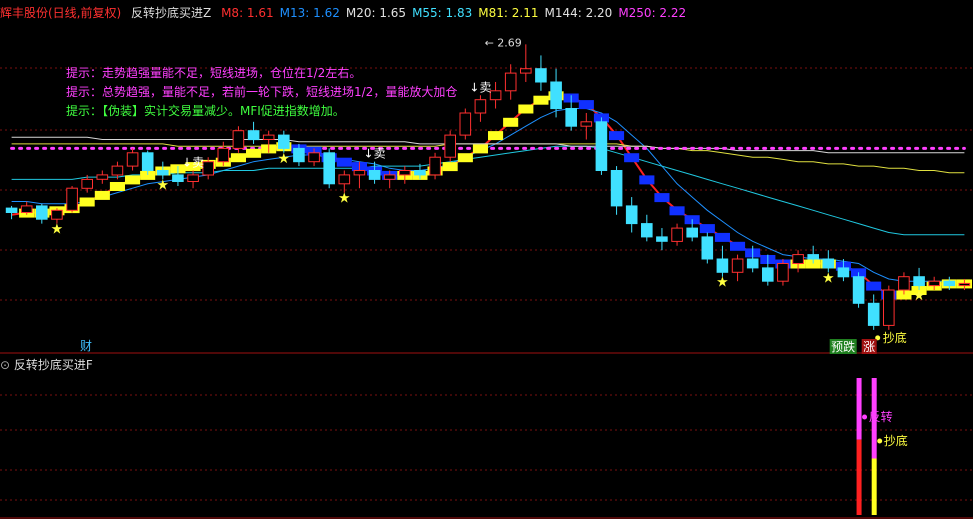  I want to click on collapse-icon: ⊙, so click(5, 365).